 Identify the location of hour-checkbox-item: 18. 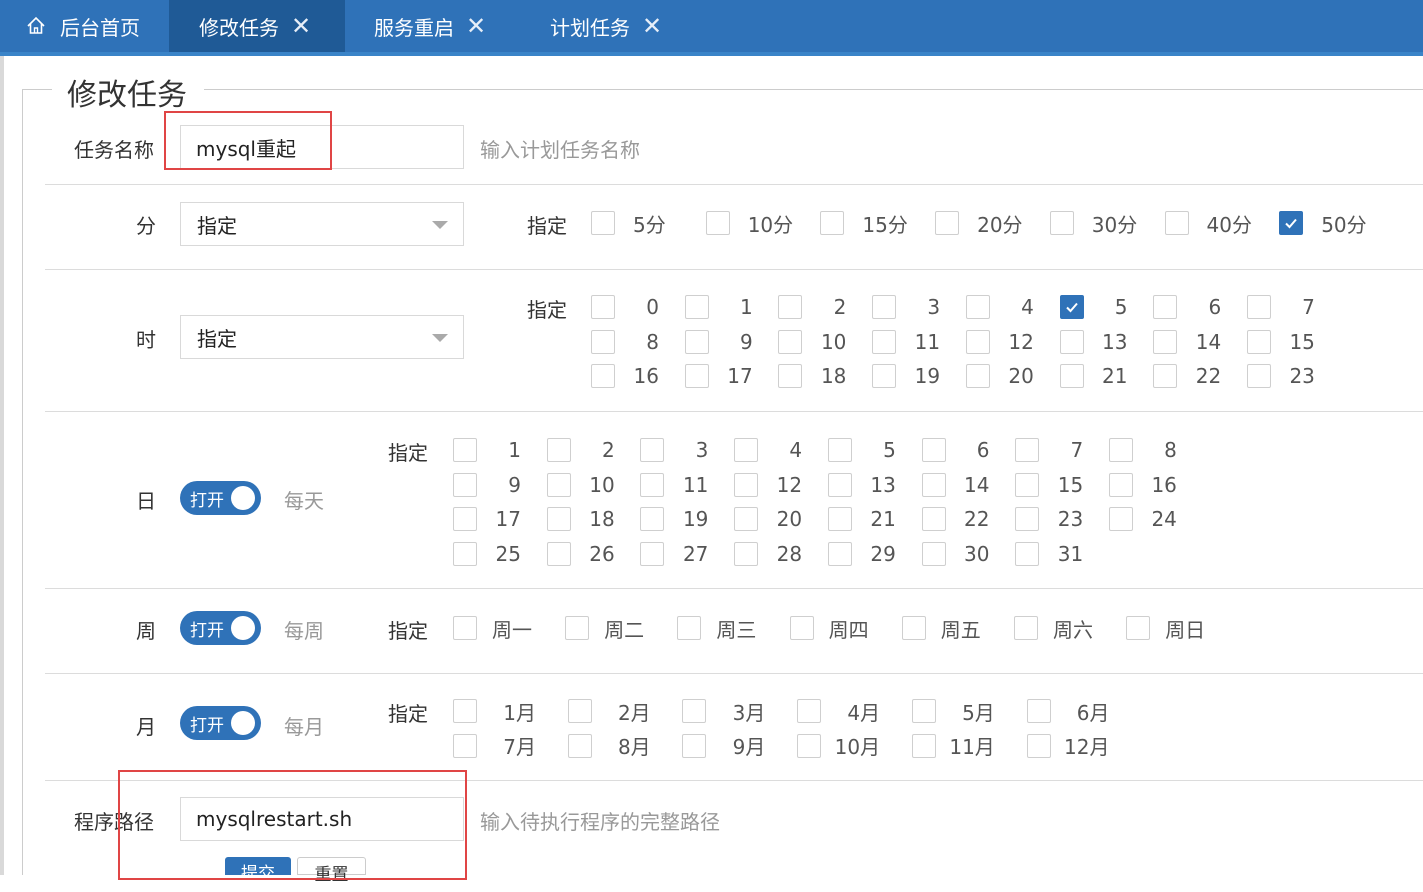
(812, 376).